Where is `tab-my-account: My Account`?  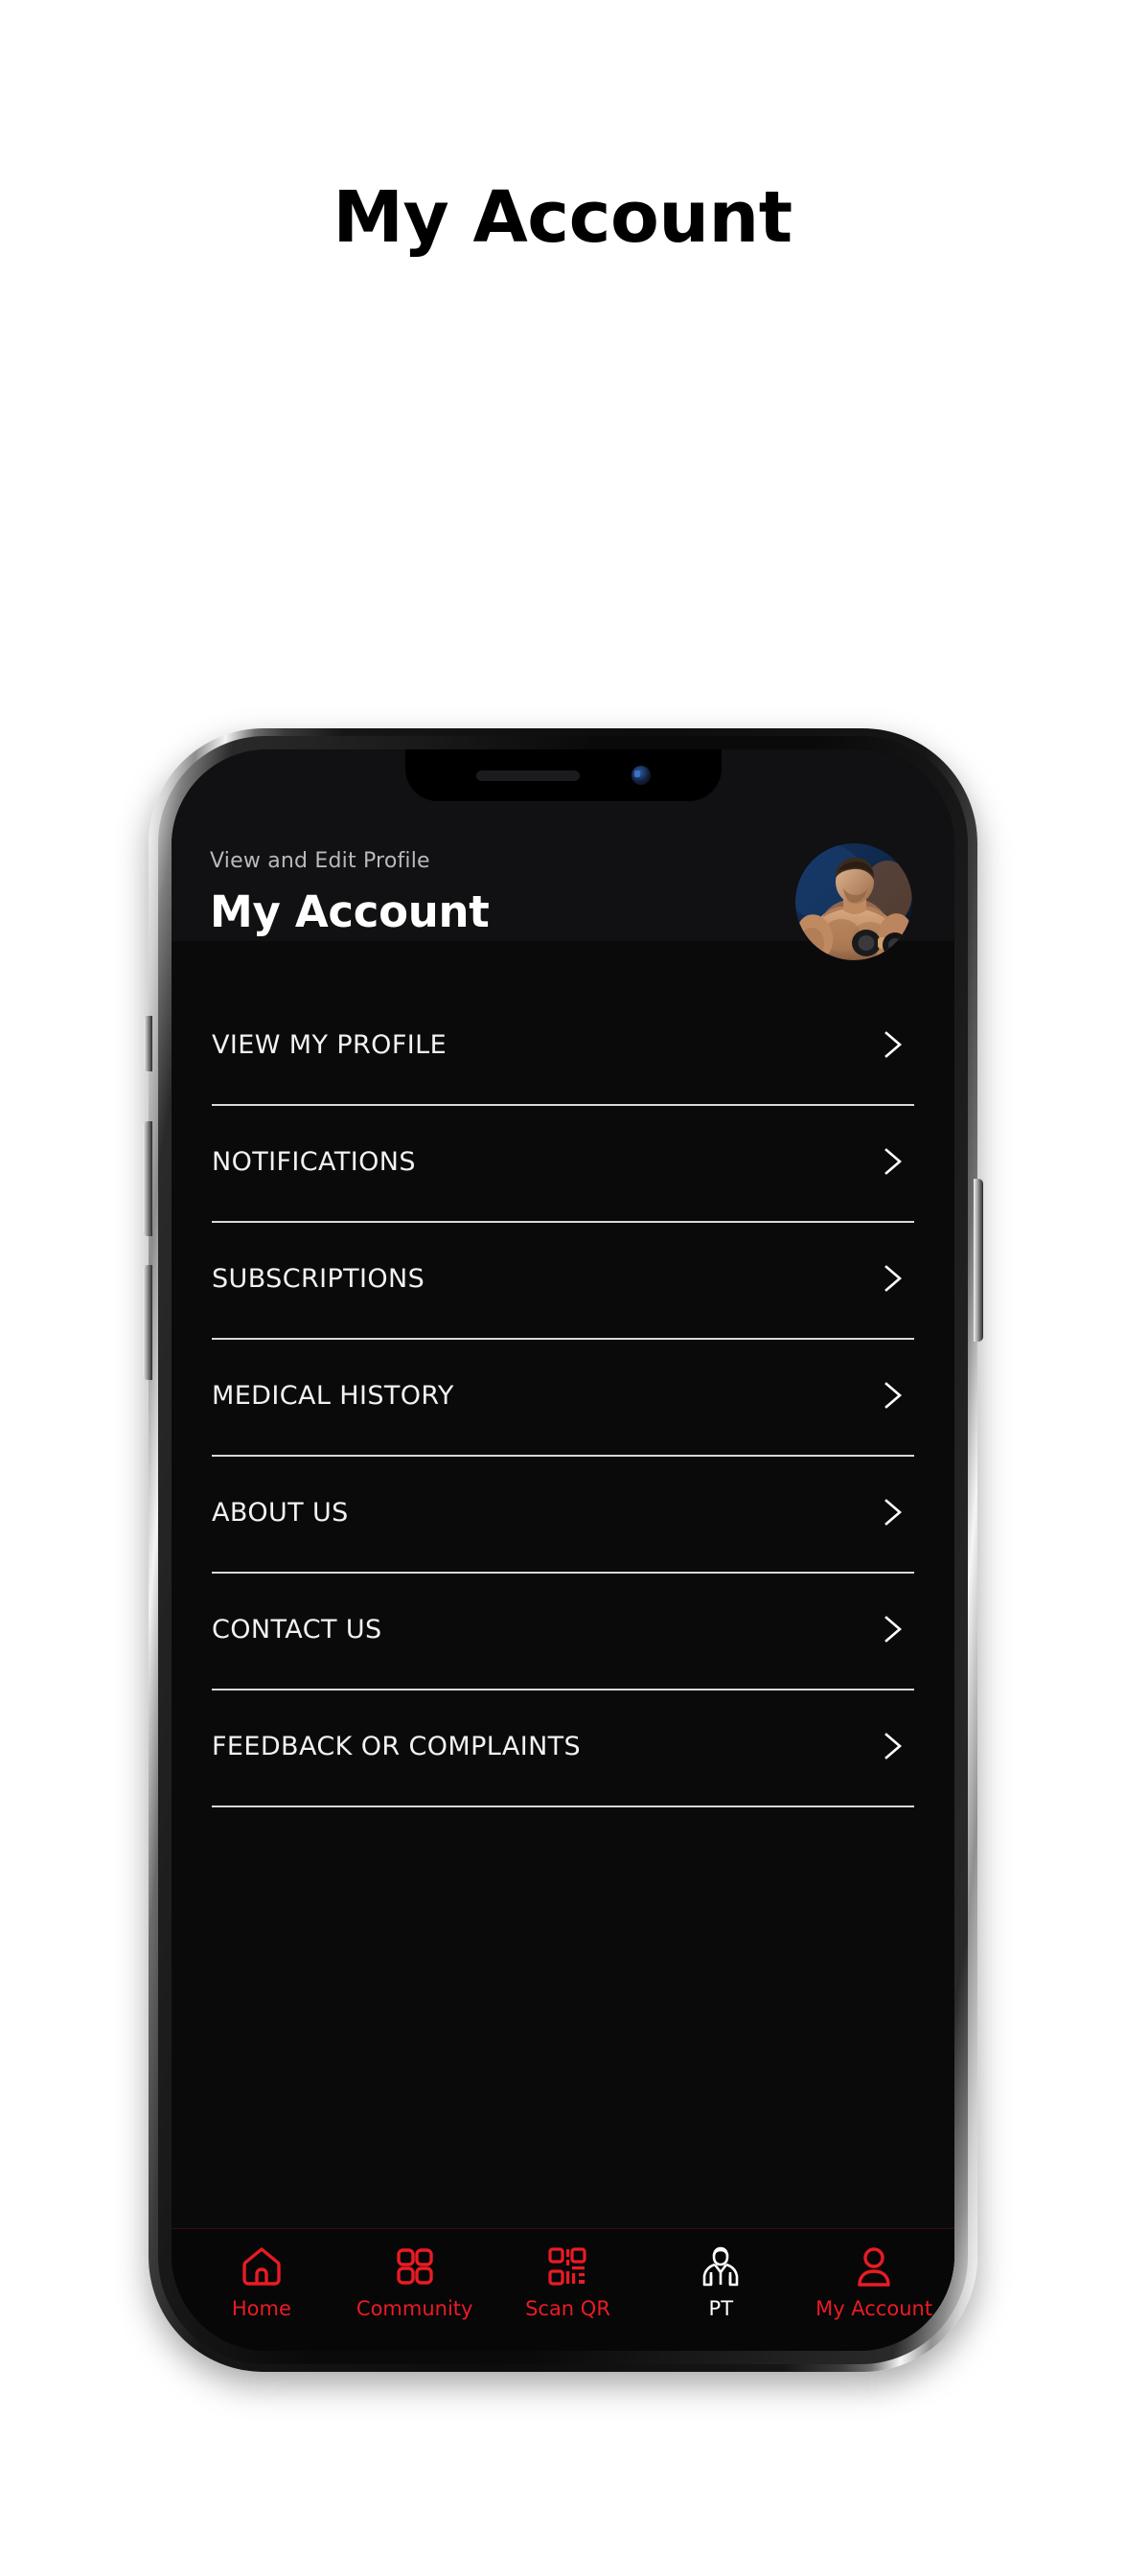 tab-my-account: My Account is located at coordinates (874, 2281).